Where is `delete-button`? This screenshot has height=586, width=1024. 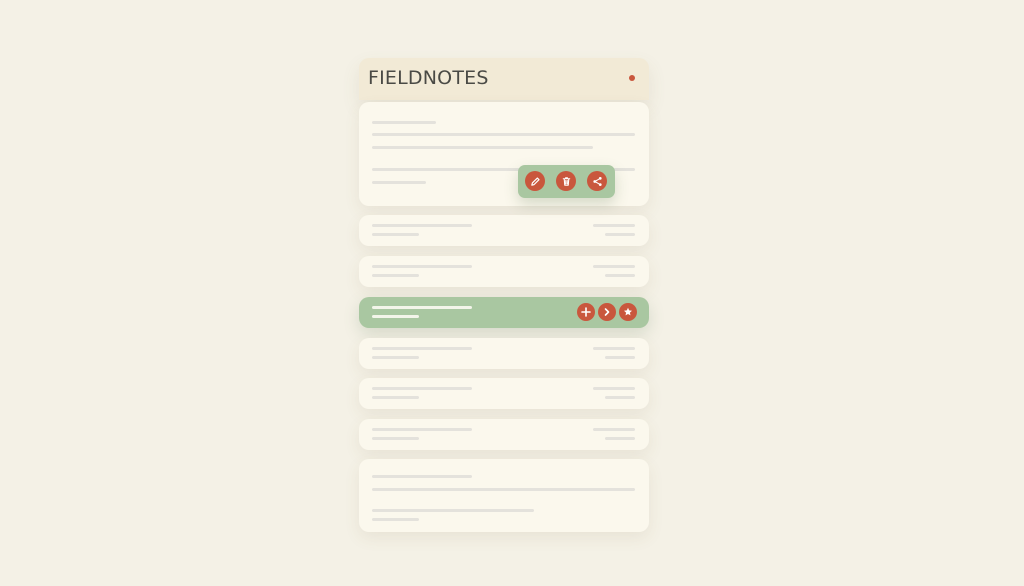
delete-button is located at coordinates (566, 181).